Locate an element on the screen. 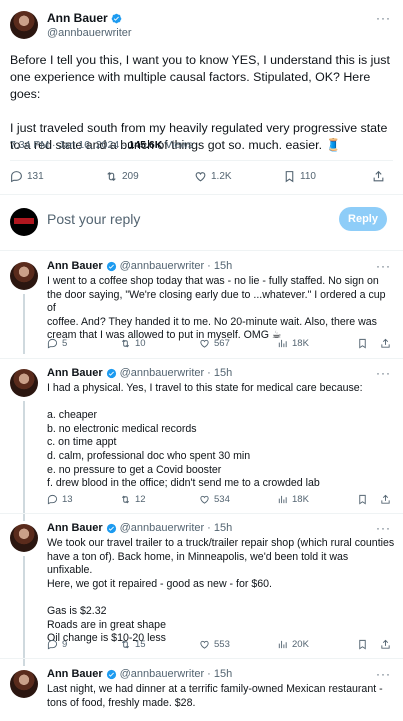 Image resolution: width=403 pixels, height=721 pixels. reply-line: Gas is $2.32 is located at coordinates (77, 610).